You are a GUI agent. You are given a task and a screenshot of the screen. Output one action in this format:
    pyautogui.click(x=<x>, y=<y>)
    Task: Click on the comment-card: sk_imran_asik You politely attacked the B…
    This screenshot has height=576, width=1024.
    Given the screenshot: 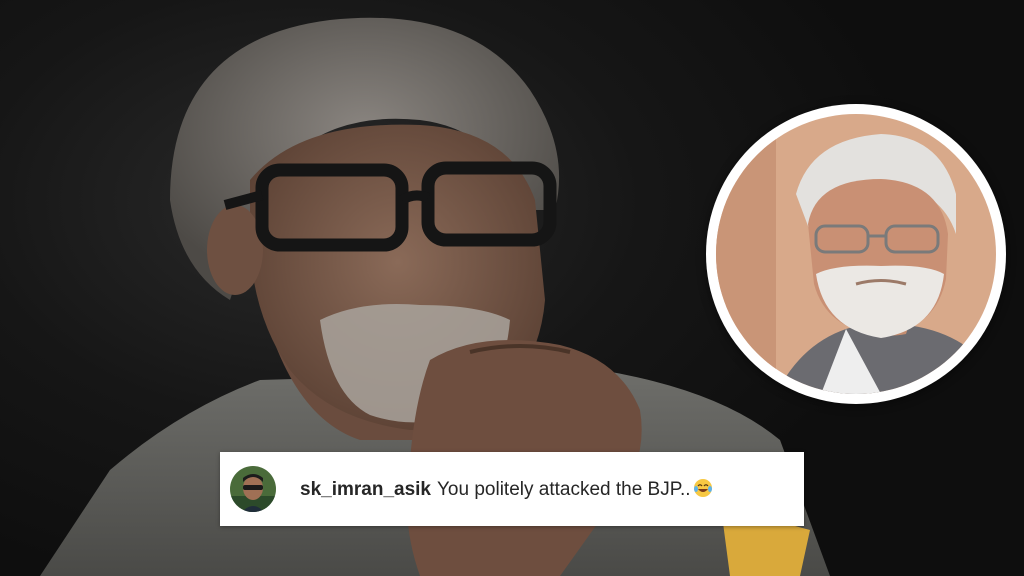 What is the action you would take?
    pyautogui.click(x=512, y=489)
    